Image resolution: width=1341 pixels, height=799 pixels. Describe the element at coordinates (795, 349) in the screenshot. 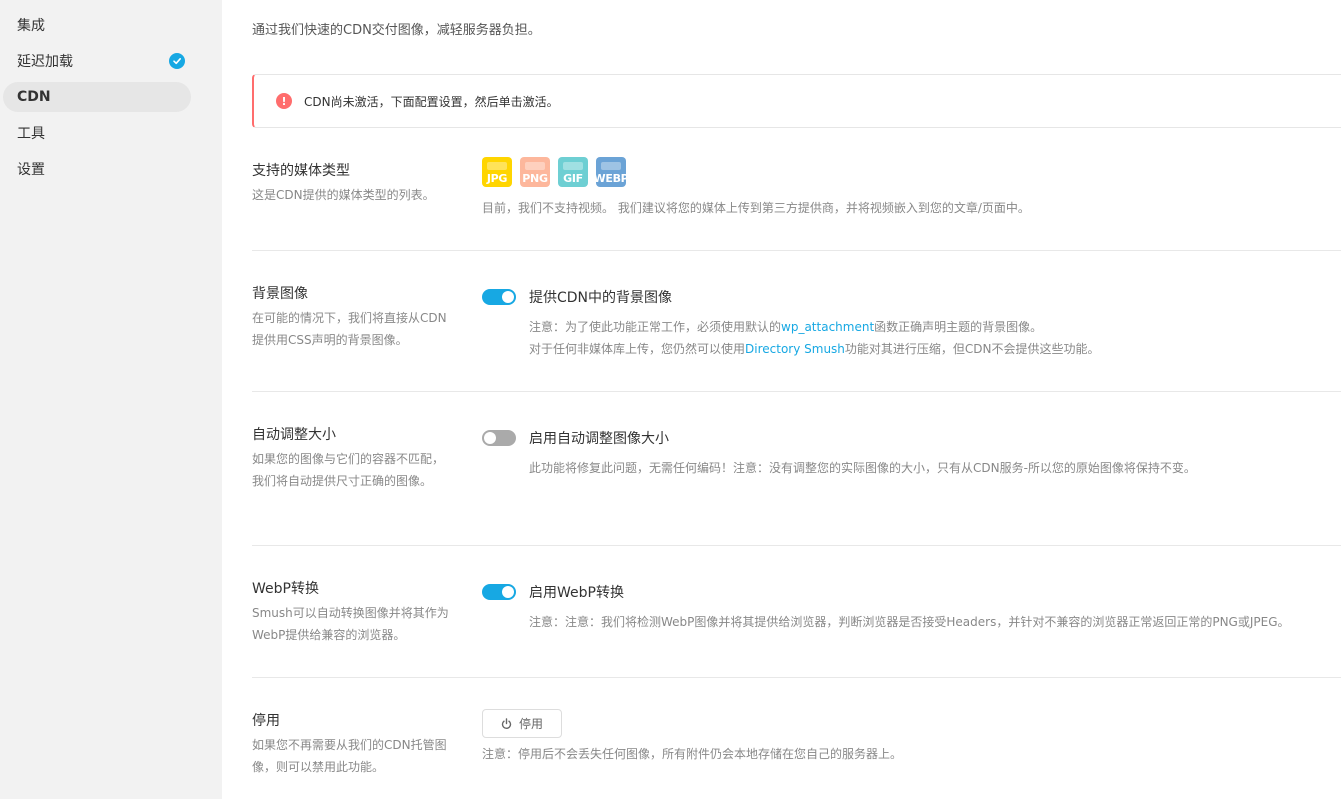

I see `directory-smush-link: Directory Smush` at that location.